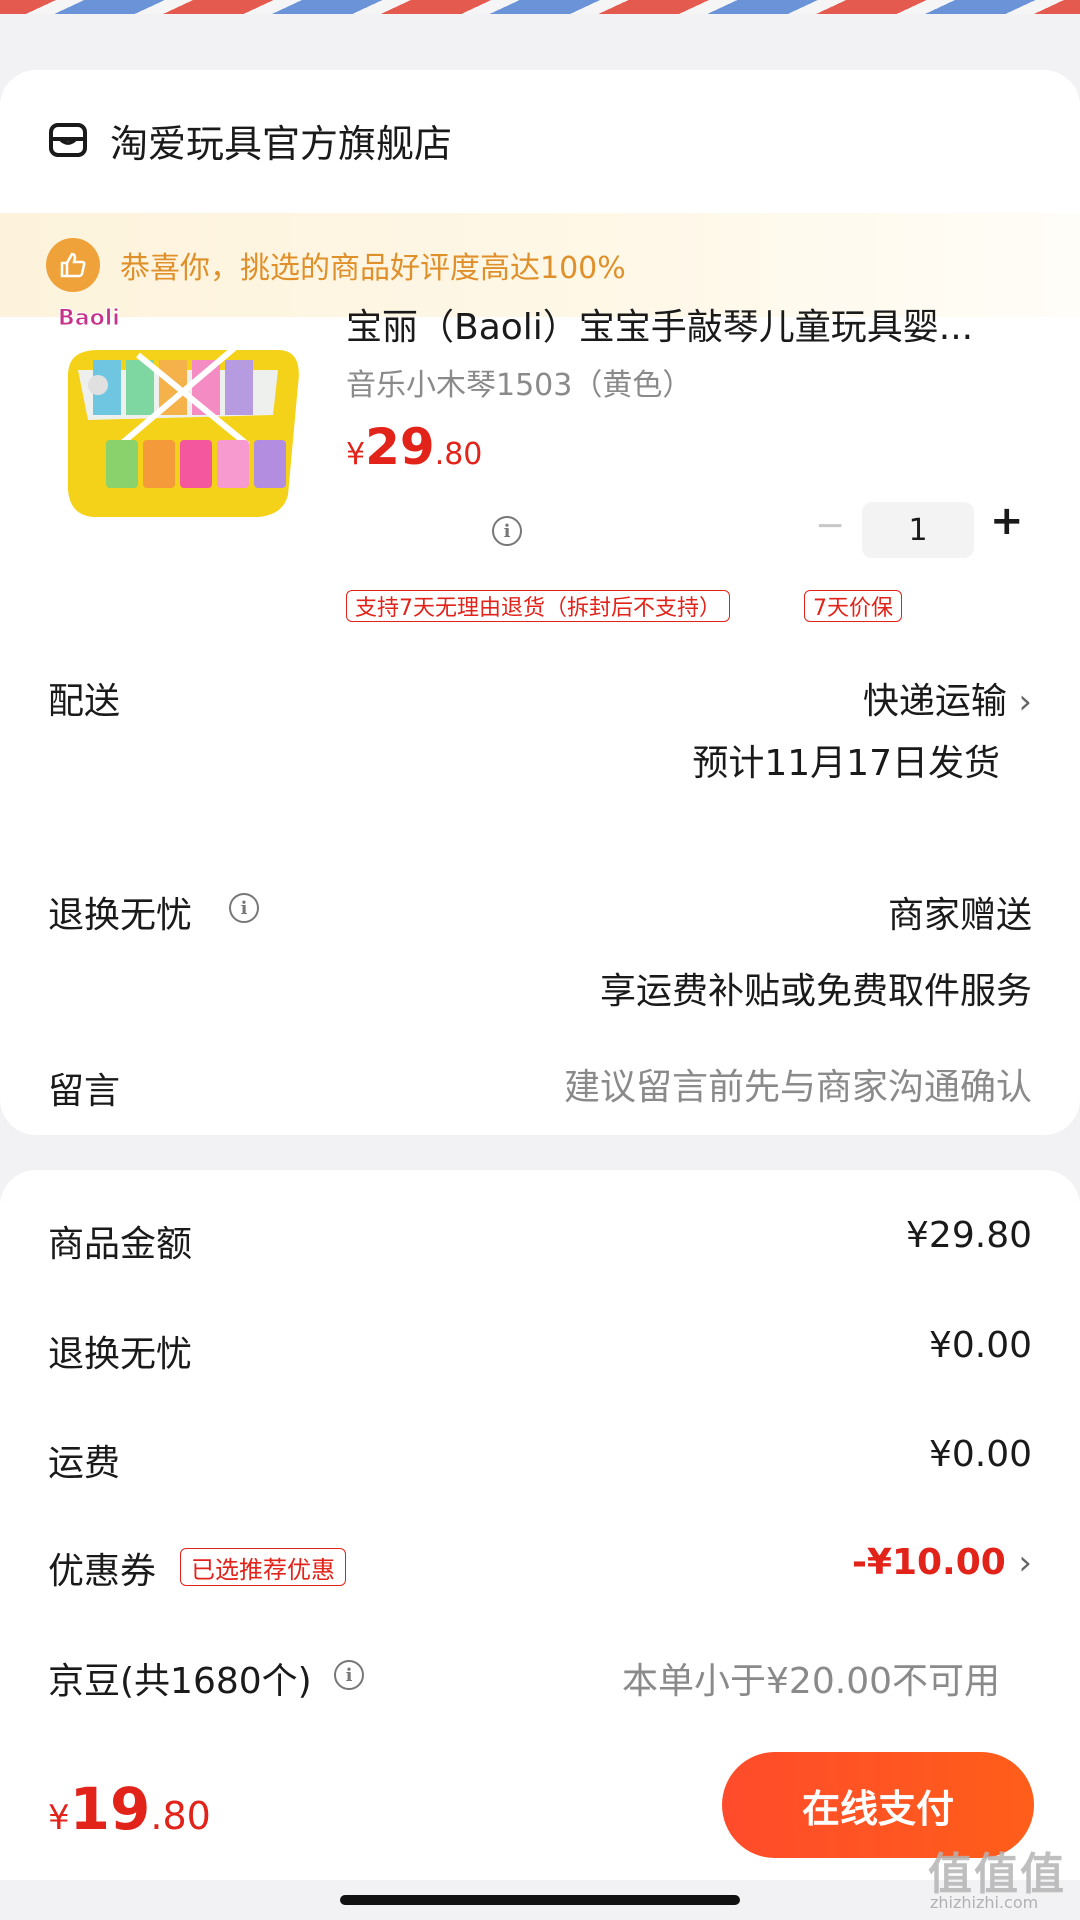 The image size is (1080, 1920). I want to click on store-header: 淘爱玩具官方旗舰店, so click(250, 140).